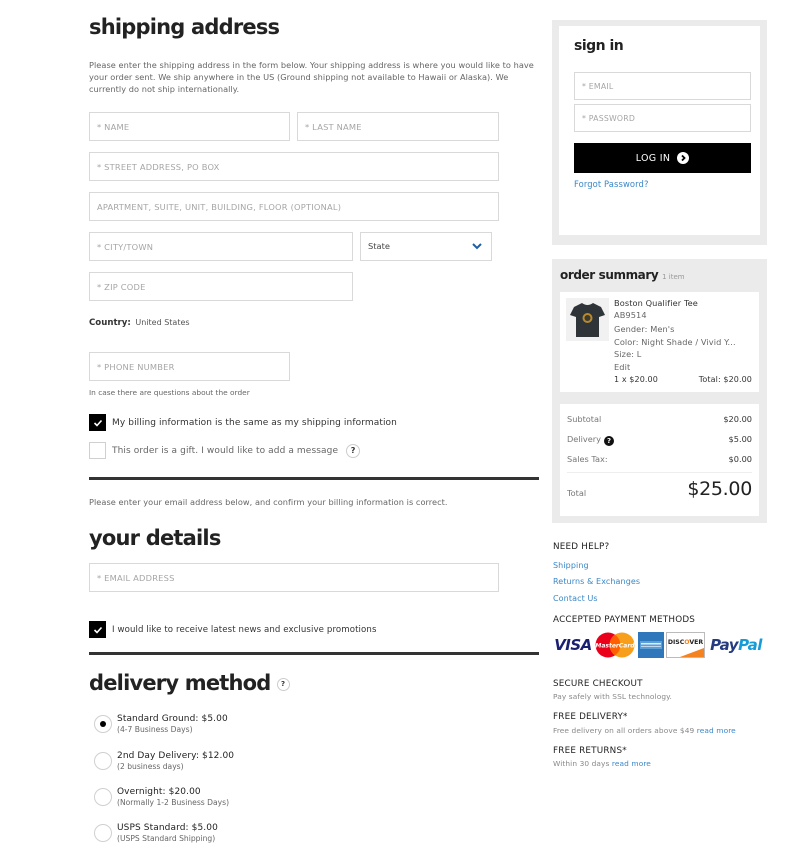 The height and width of the screenshot is (854, 800). I want to click on delivery-option-sub: (4-7 Business Days), so click(155, 729).